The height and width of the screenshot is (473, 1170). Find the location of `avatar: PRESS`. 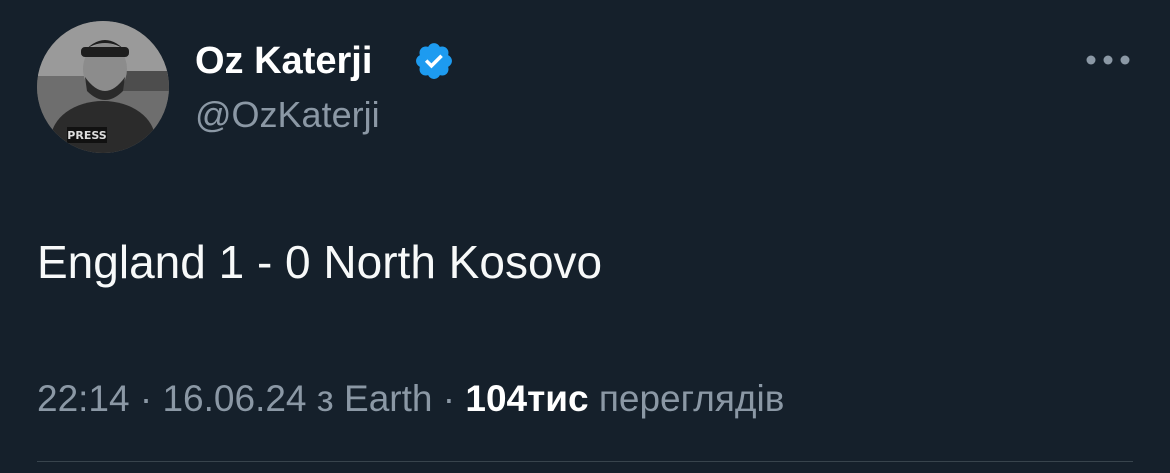

avatar: PRESS is located at coordinates (103, 87).